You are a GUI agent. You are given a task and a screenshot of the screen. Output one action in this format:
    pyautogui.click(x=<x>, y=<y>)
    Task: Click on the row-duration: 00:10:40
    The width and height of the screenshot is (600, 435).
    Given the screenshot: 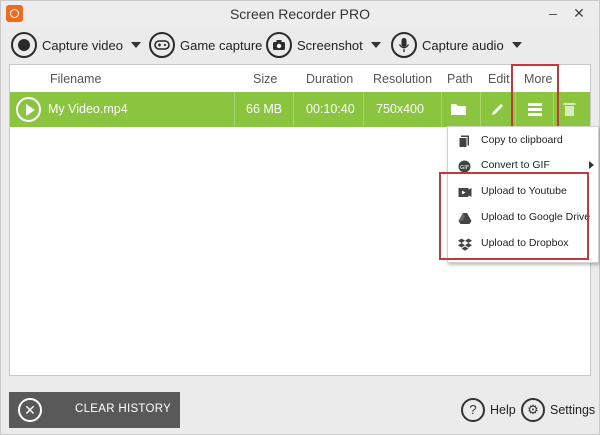 What is the action you would take?
    pyautogui.click(x=330, y=109)
    